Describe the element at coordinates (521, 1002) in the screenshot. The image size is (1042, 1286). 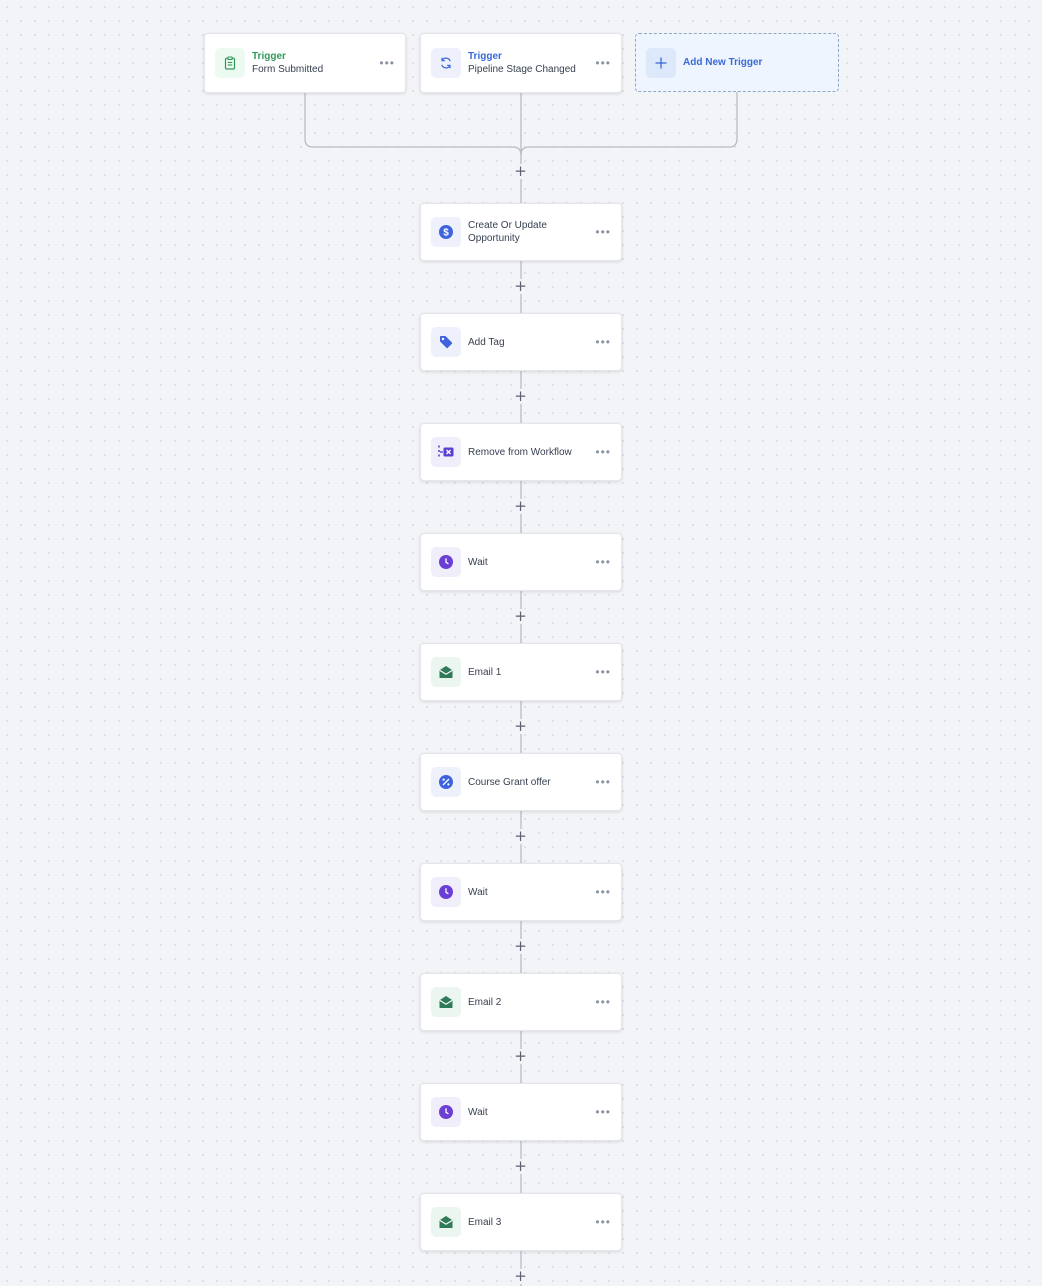
I see `step-email-2: Email 2 •••` at that location.